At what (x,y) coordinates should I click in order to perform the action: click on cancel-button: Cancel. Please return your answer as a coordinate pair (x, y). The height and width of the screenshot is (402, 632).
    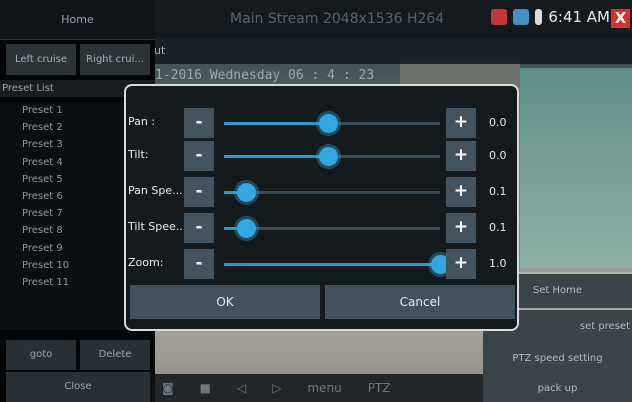
    Looking at the image, I should click on (420, 302).